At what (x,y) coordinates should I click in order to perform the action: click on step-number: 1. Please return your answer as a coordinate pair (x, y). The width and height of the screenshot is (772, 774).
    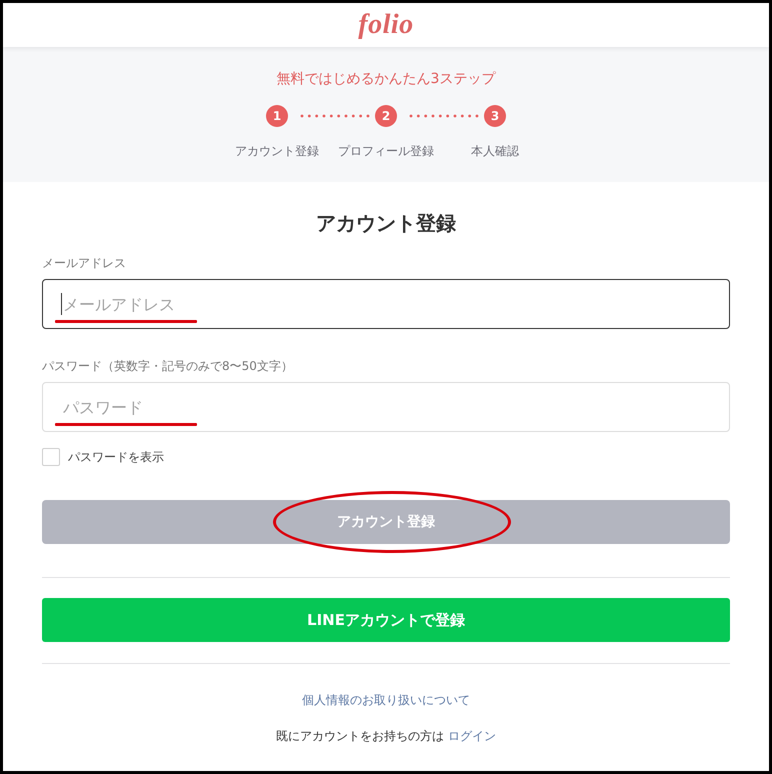
    Looking at the image, I should click on (277, 116).